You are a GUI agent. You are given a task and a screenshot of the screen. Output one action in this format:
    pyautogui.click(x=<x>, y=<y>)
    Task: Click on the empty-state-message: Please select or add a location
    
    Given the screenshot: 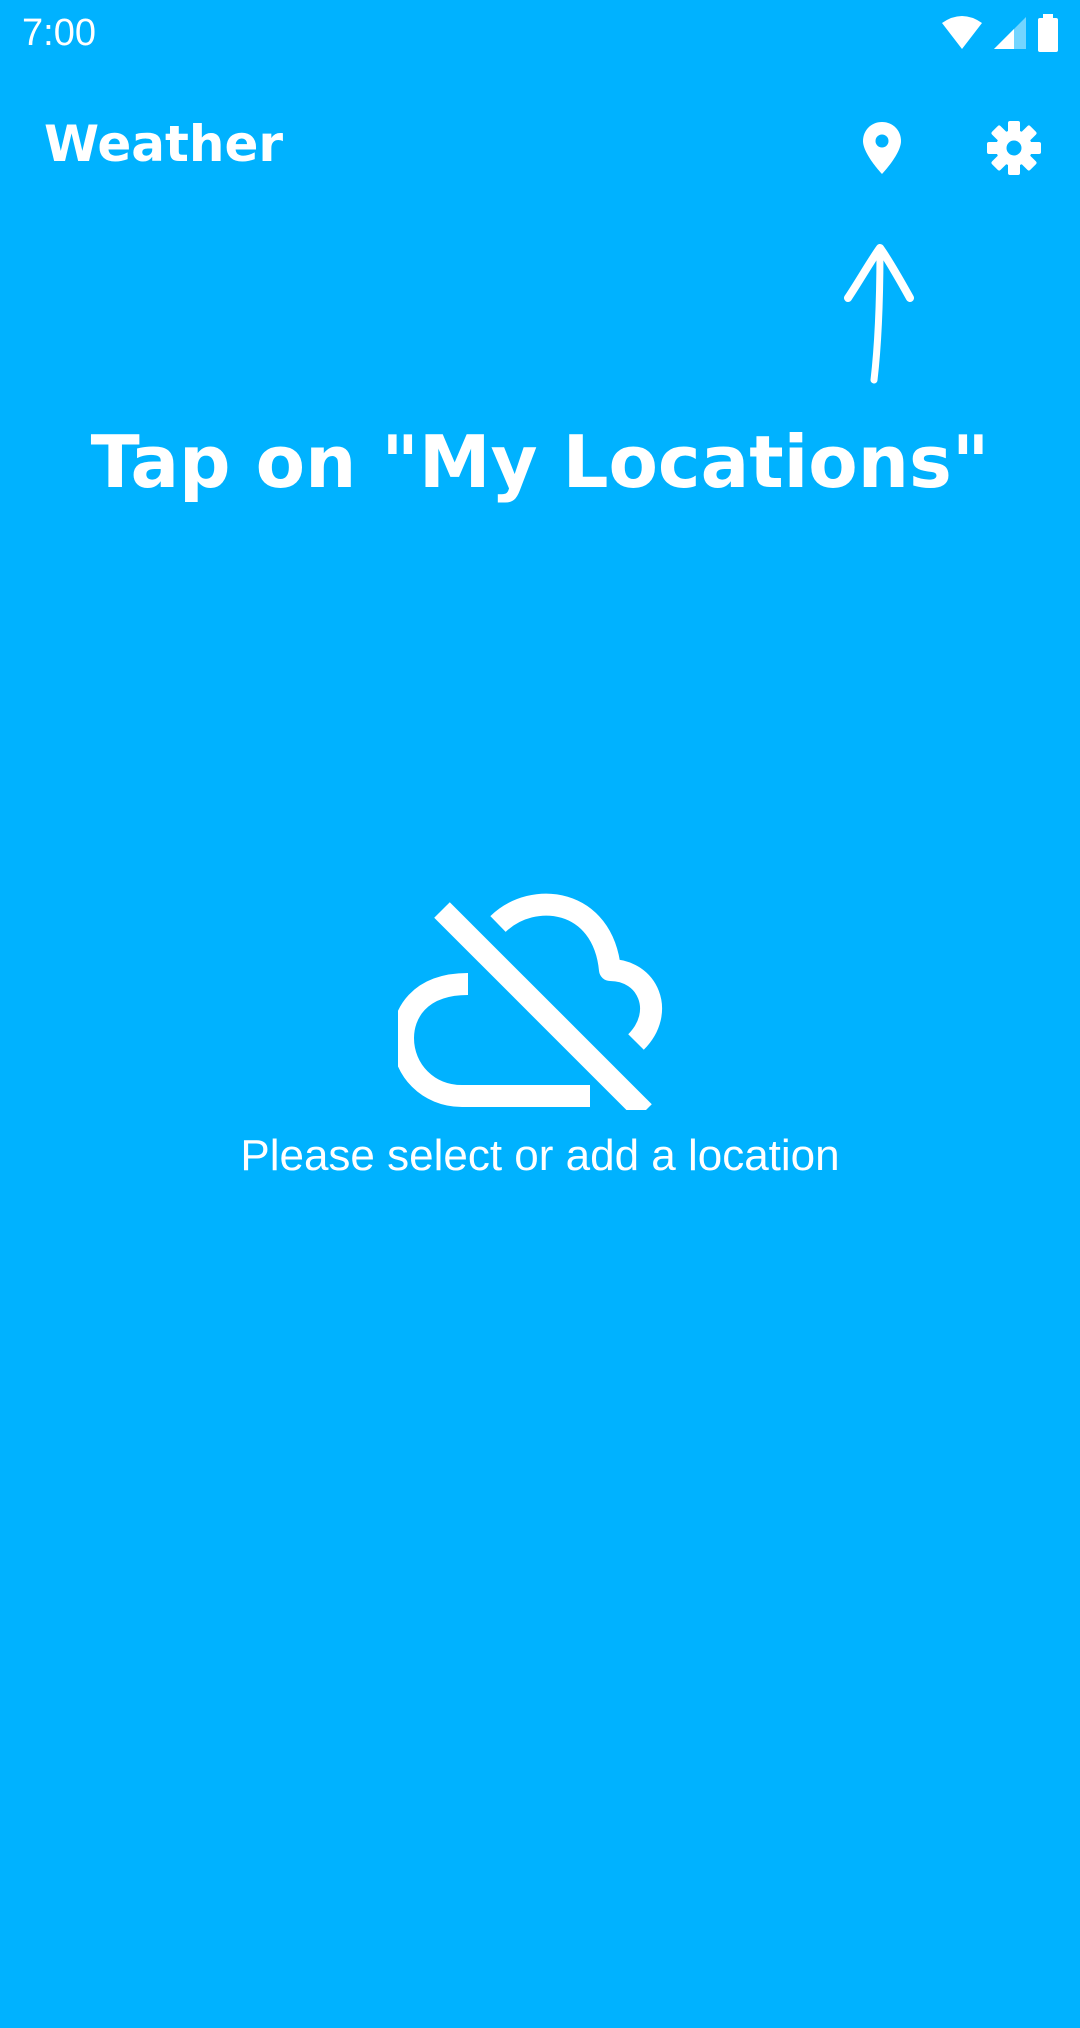 What is the action you would take?
    pyautogui.click(x=540, y=1155)
    